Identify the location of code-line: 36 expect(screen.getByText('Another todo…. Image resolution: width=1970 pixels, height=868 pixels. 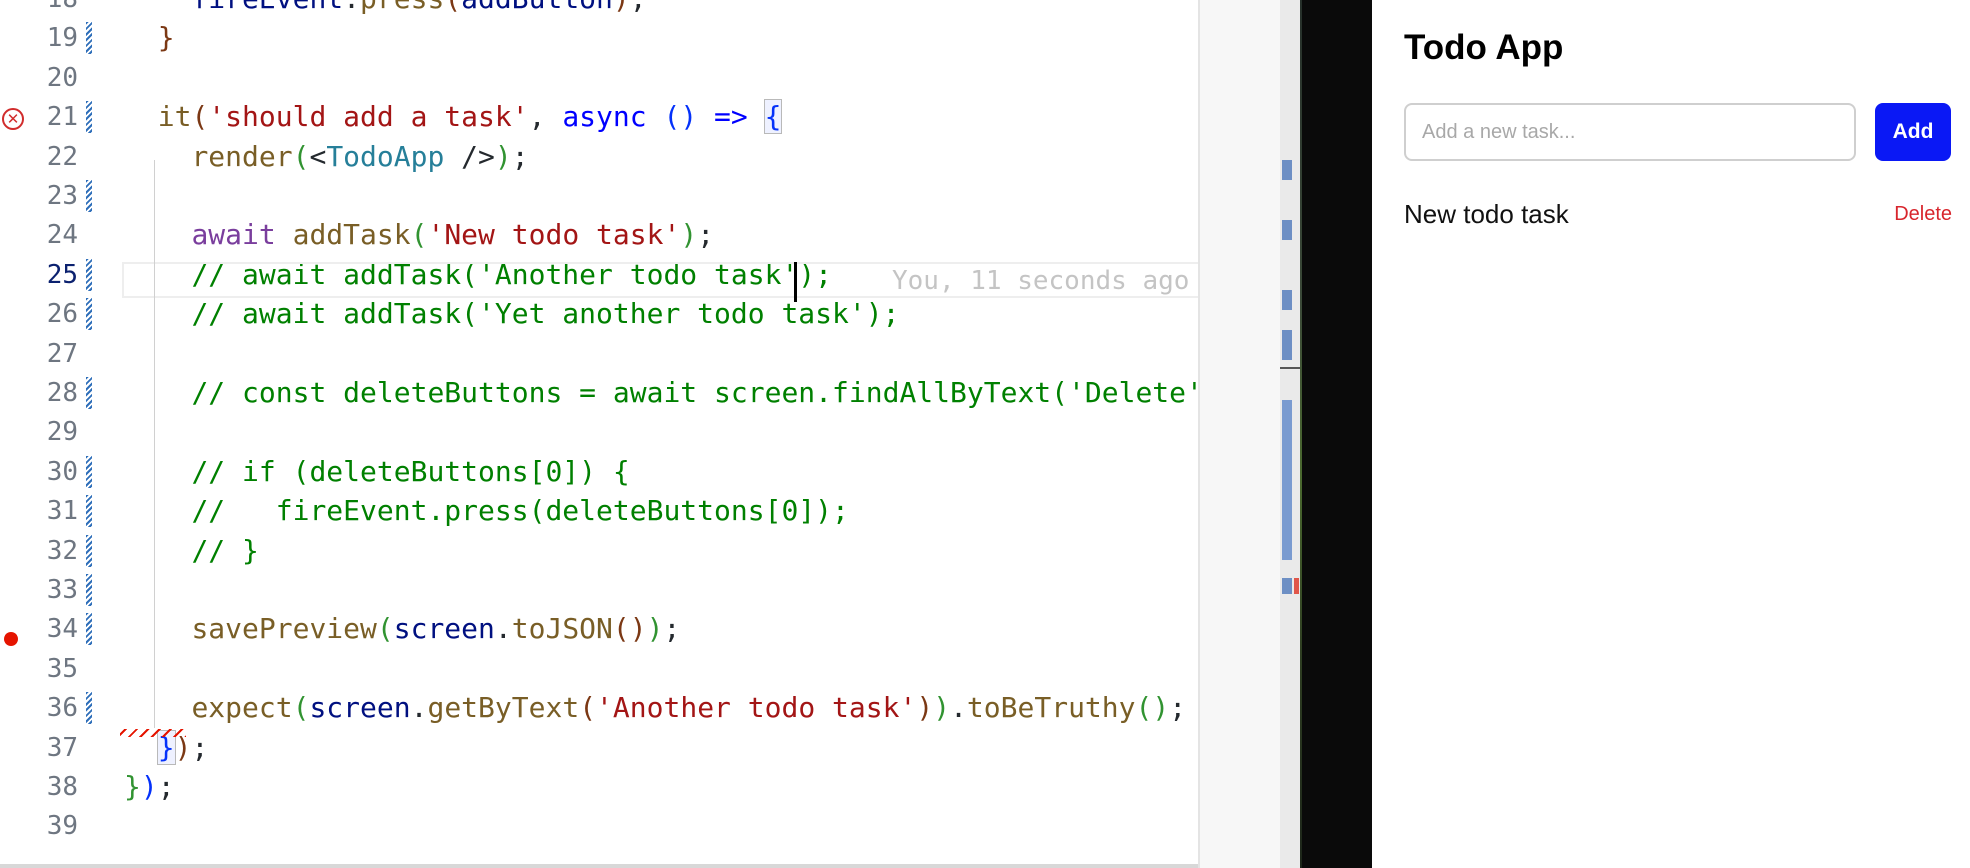
(600, 708).